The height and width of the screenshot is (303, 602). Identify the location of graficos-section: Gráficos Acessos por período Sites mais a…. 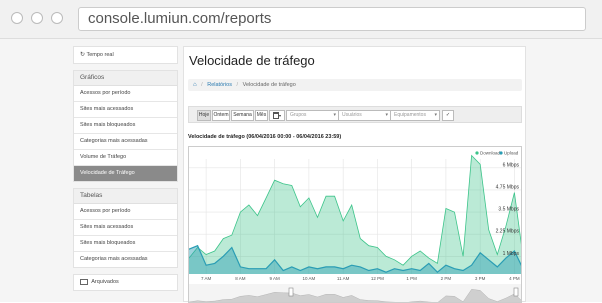
(125, 126).